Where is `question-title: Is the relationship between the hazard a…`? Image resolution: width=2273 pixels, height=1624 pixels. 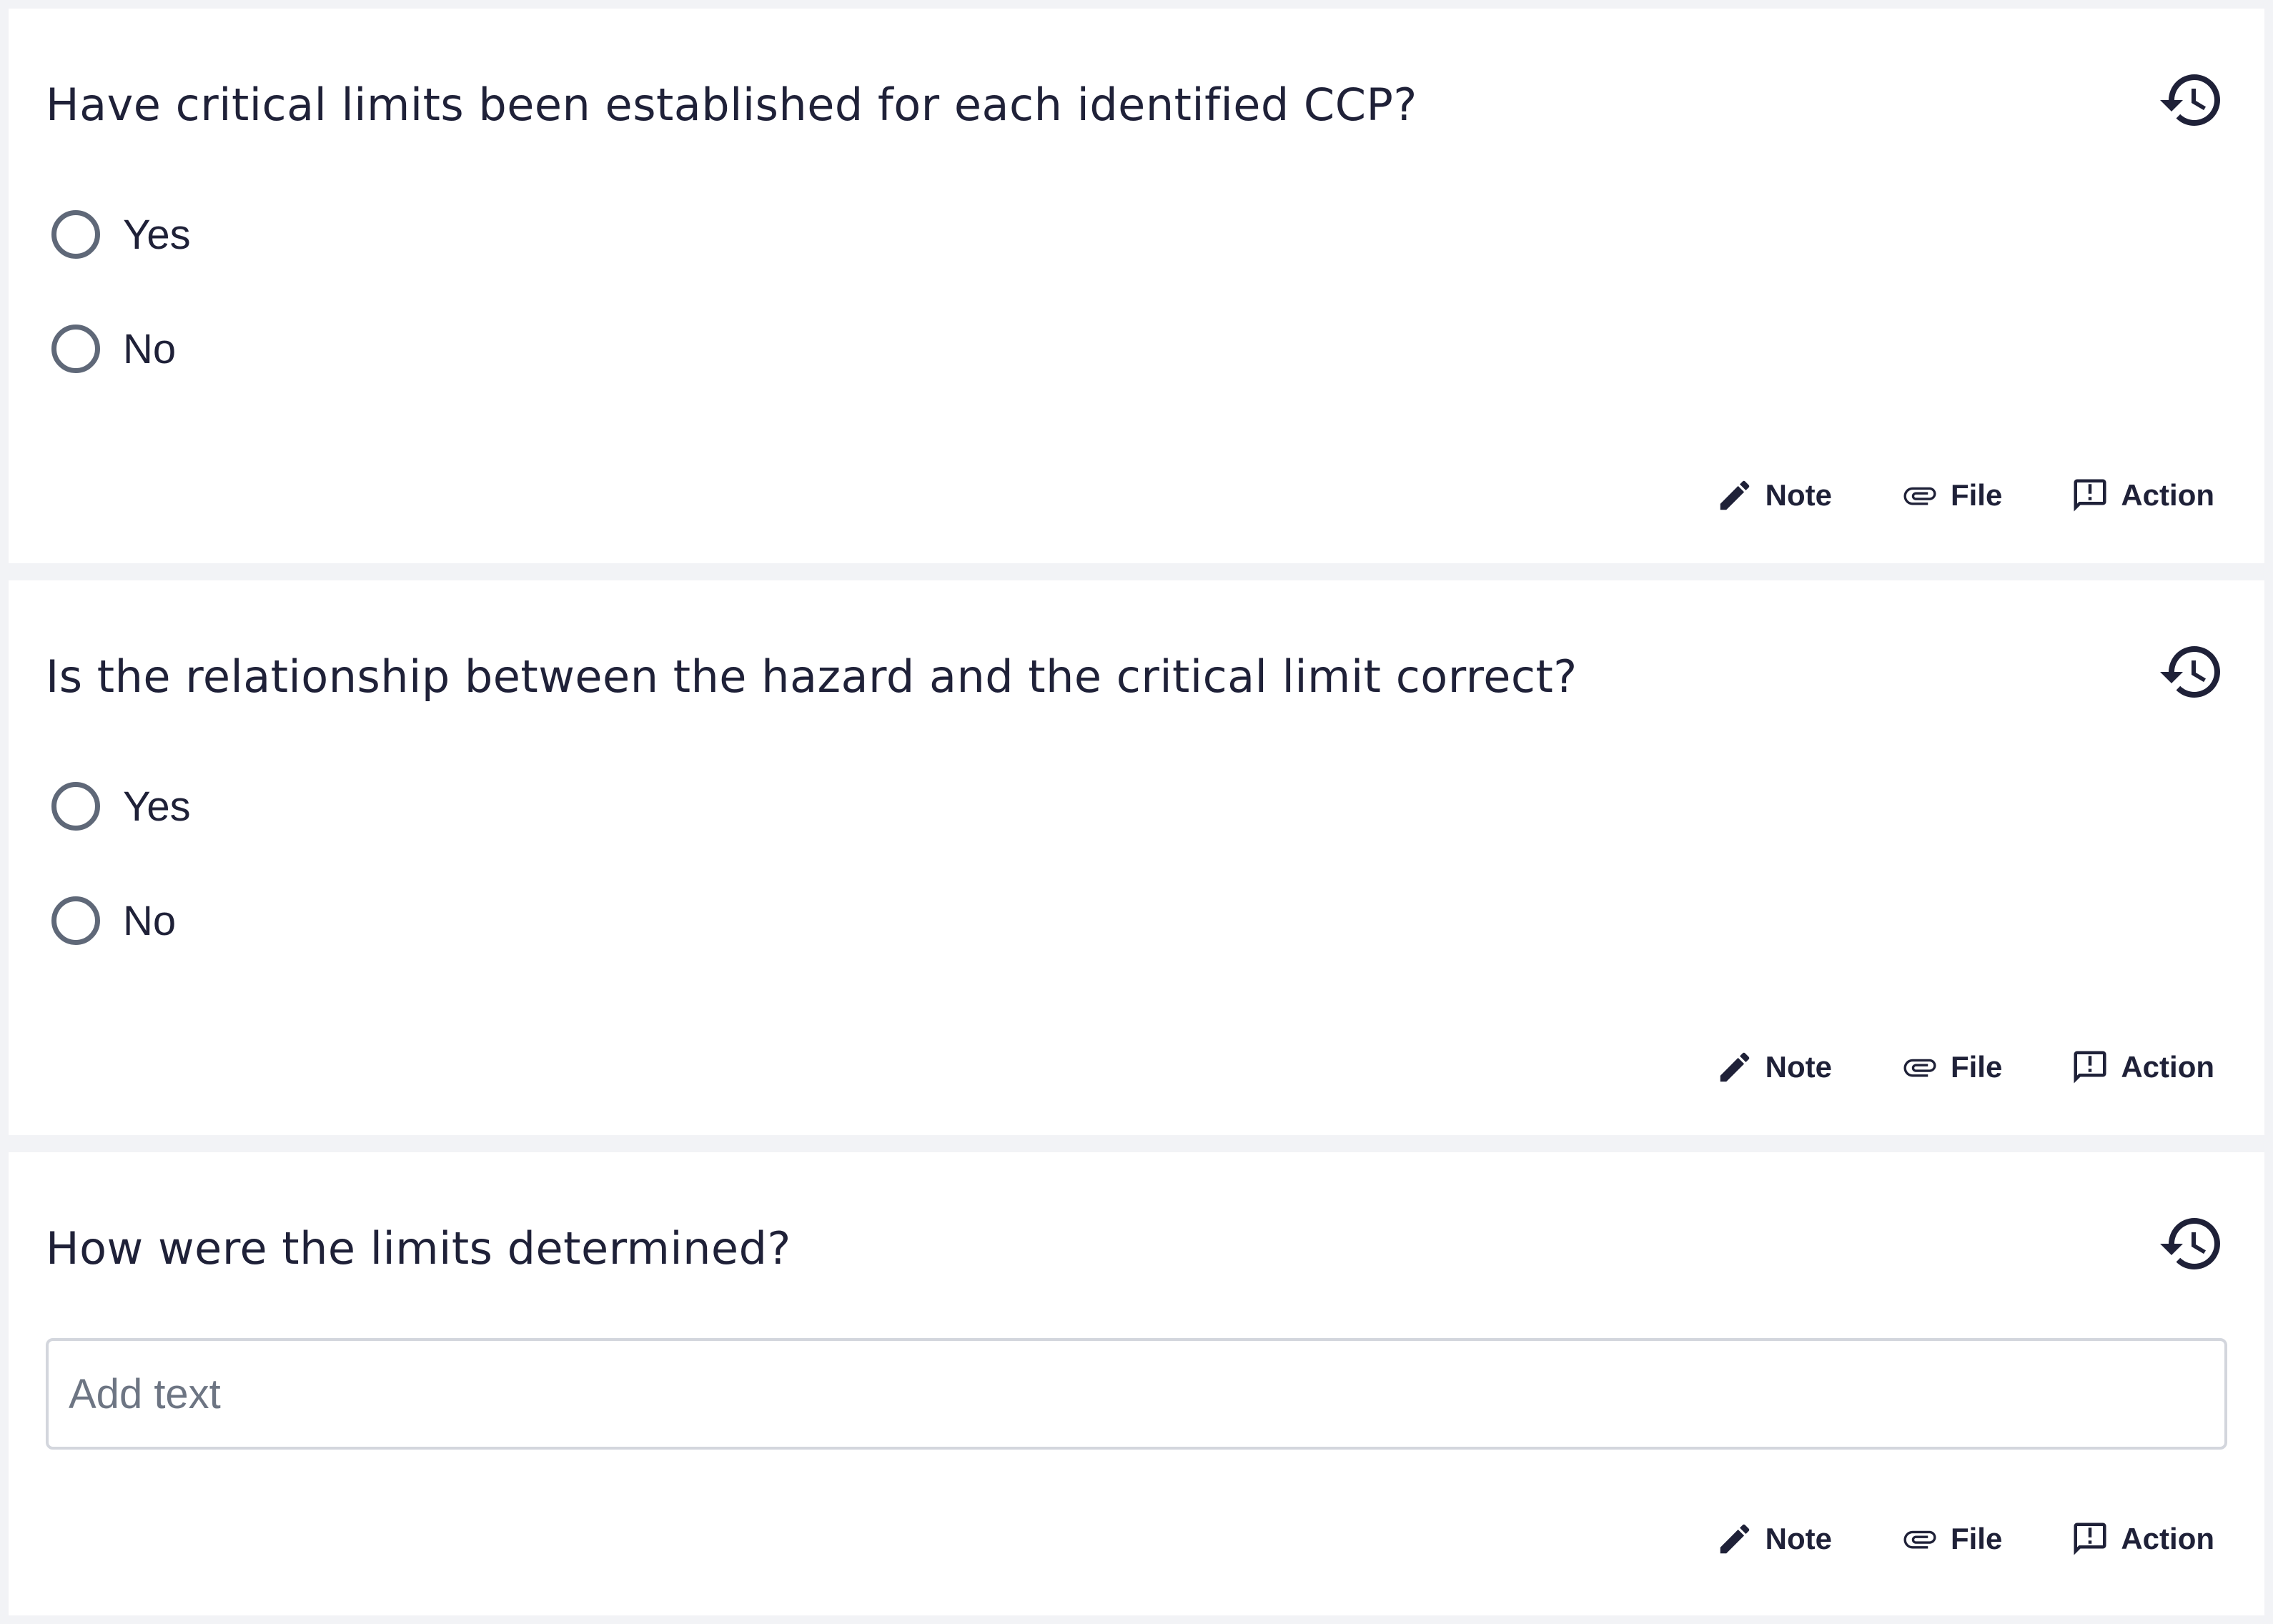 question-title: Is the relationship between the hazard a… is located at coordinates (812, 677).